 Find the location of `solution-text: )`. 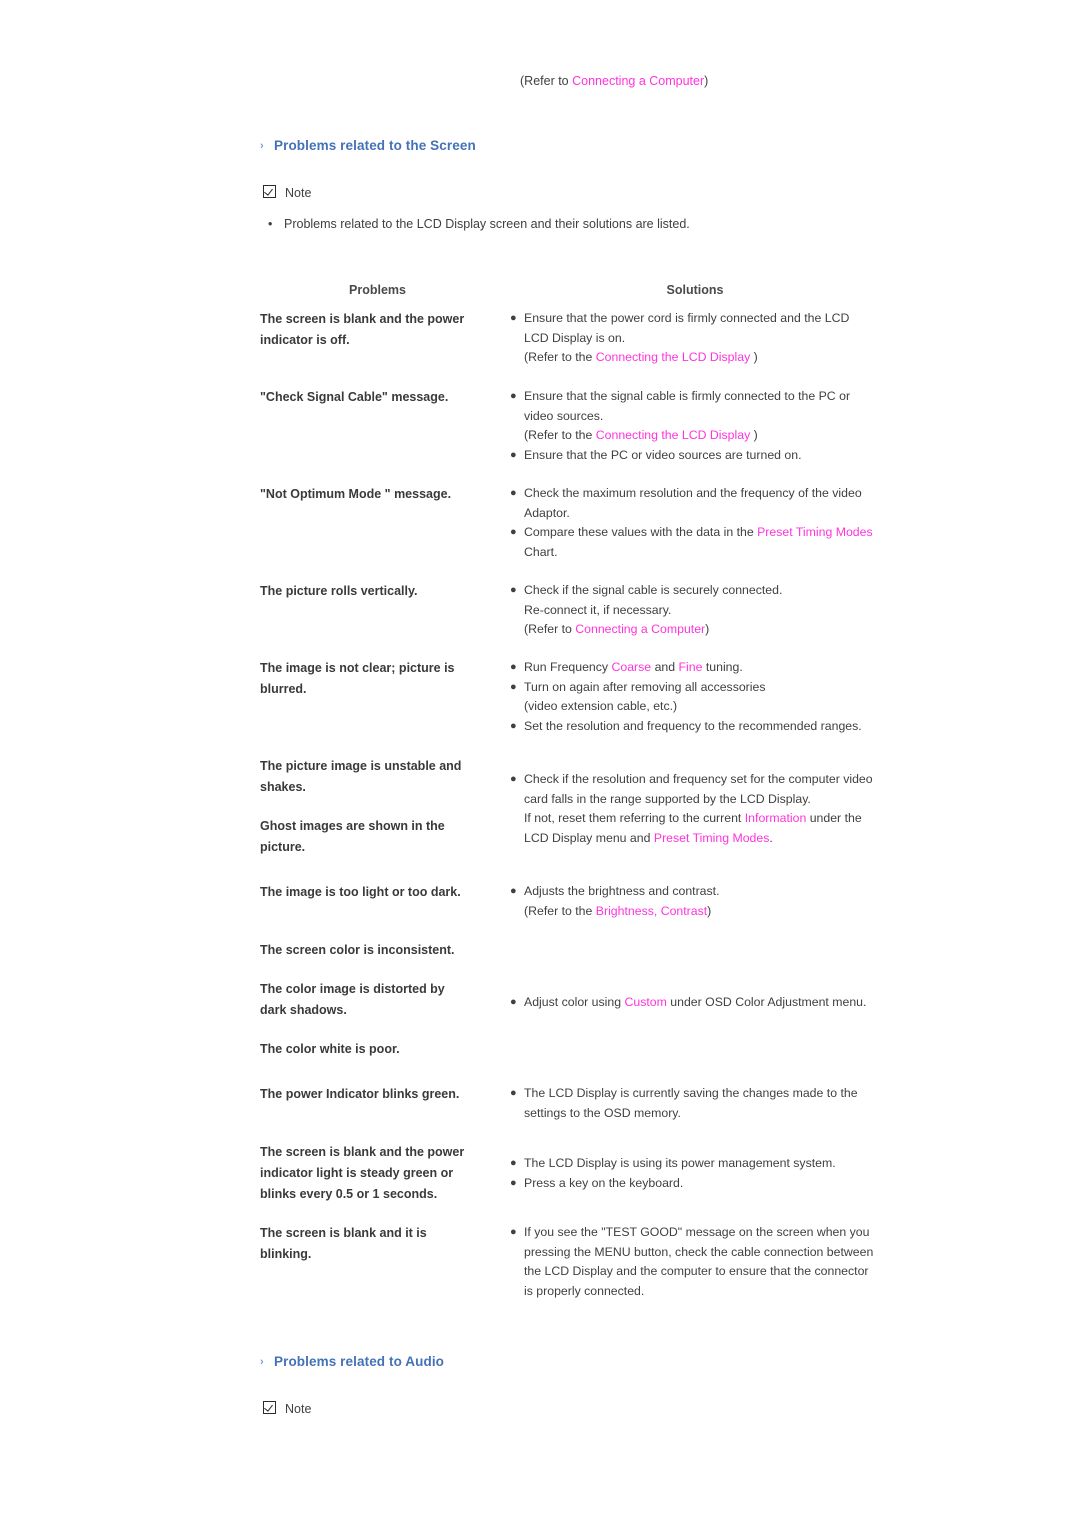

solution-text: ) is located at coordinates (754, 435).